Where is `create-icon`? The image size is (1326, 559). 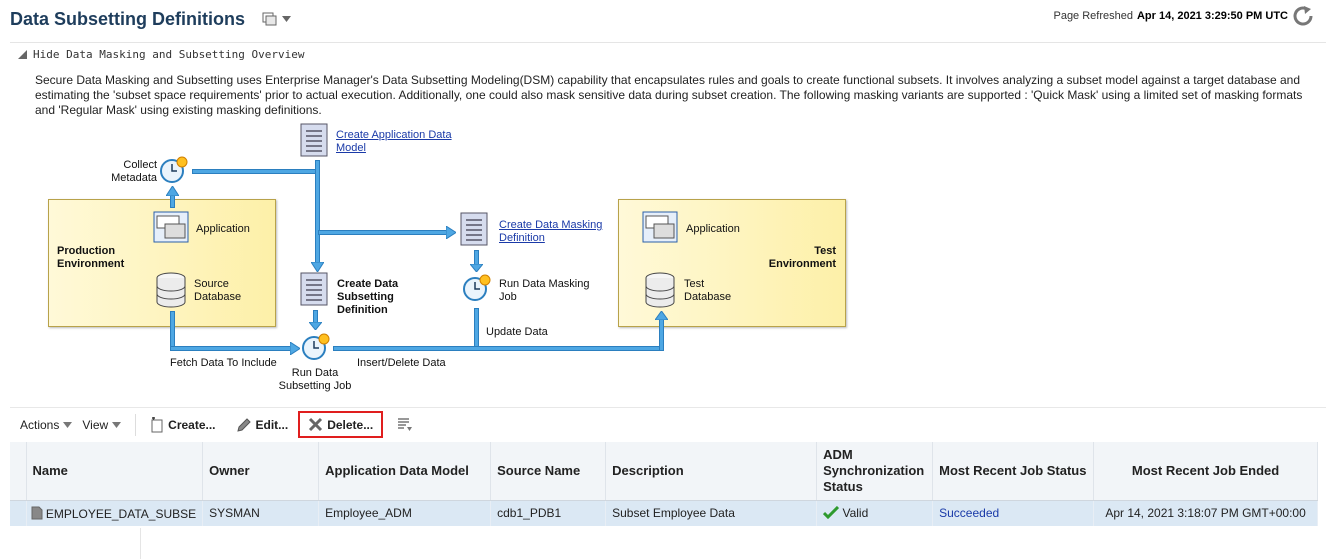 create-icon is located at coordinates (157, 424).